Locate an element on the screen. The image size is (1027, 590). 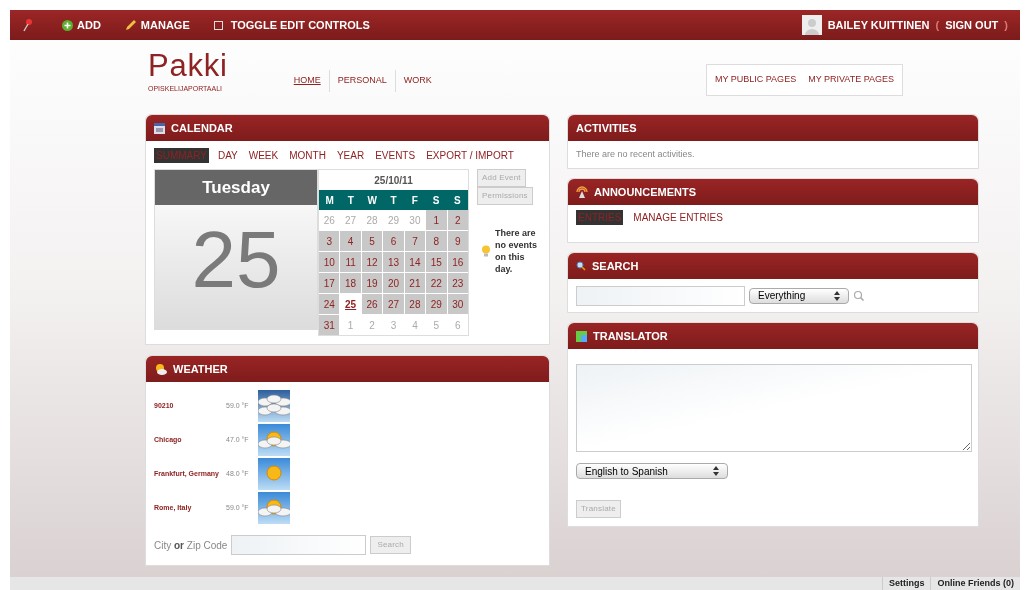
nav-link: WORK is located at coordinates (417, 81).